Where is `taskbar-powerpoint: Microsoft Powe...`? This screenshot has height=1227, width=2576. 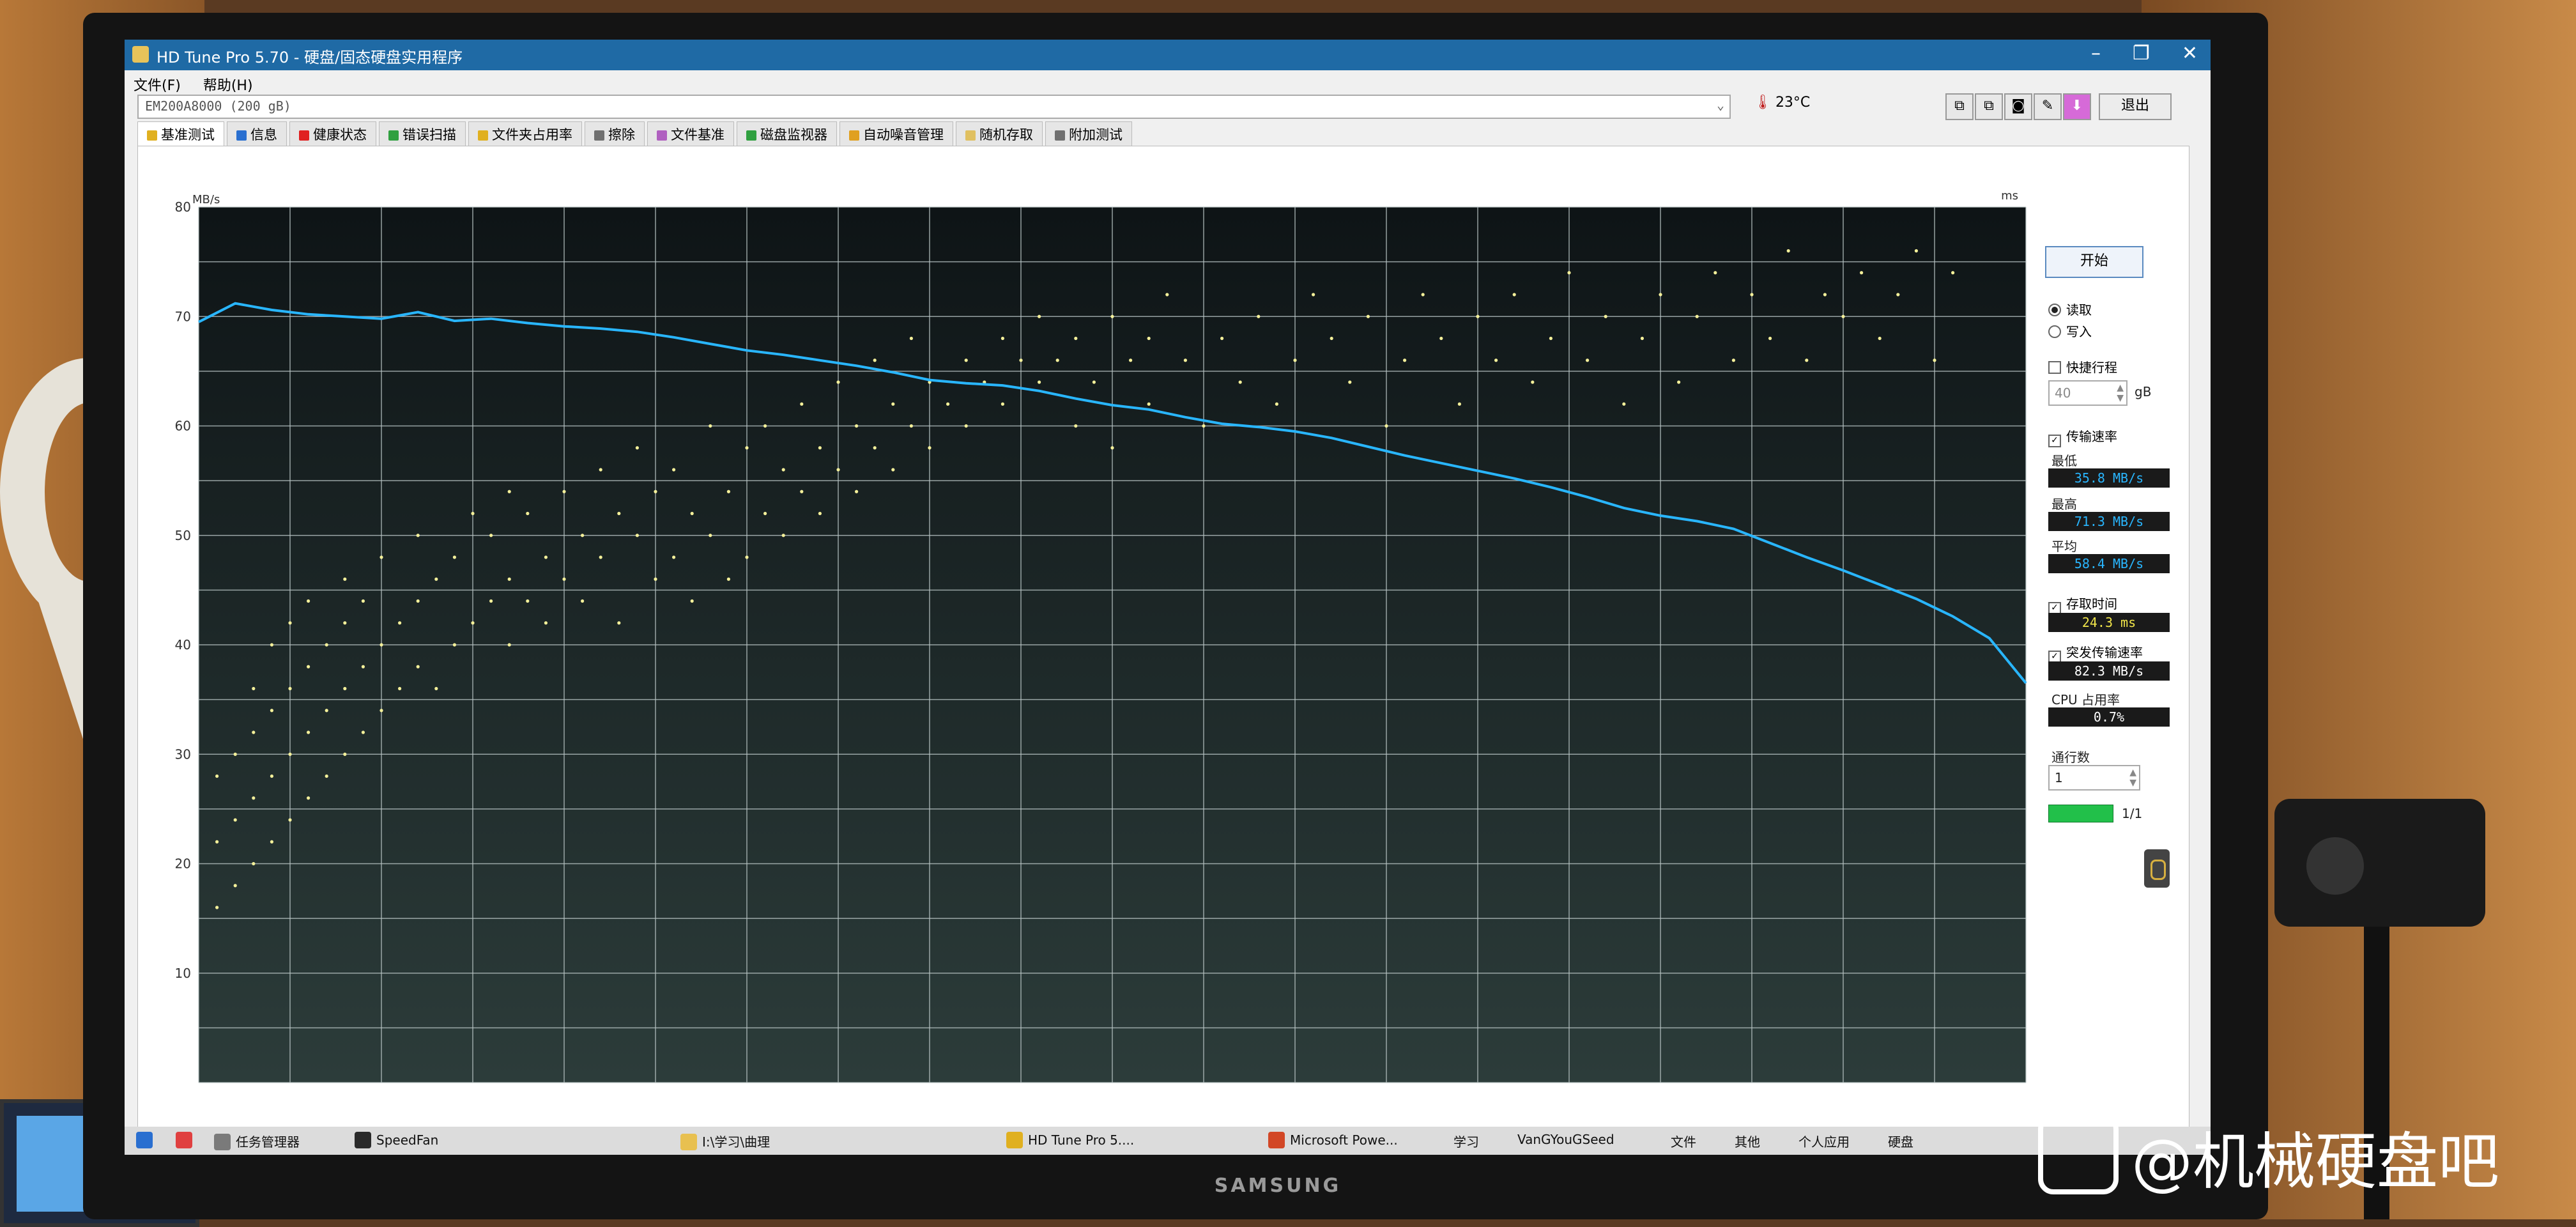 taskbar-powerpoint: Microsoft Powe... is located at coordinates (1333, 1140).